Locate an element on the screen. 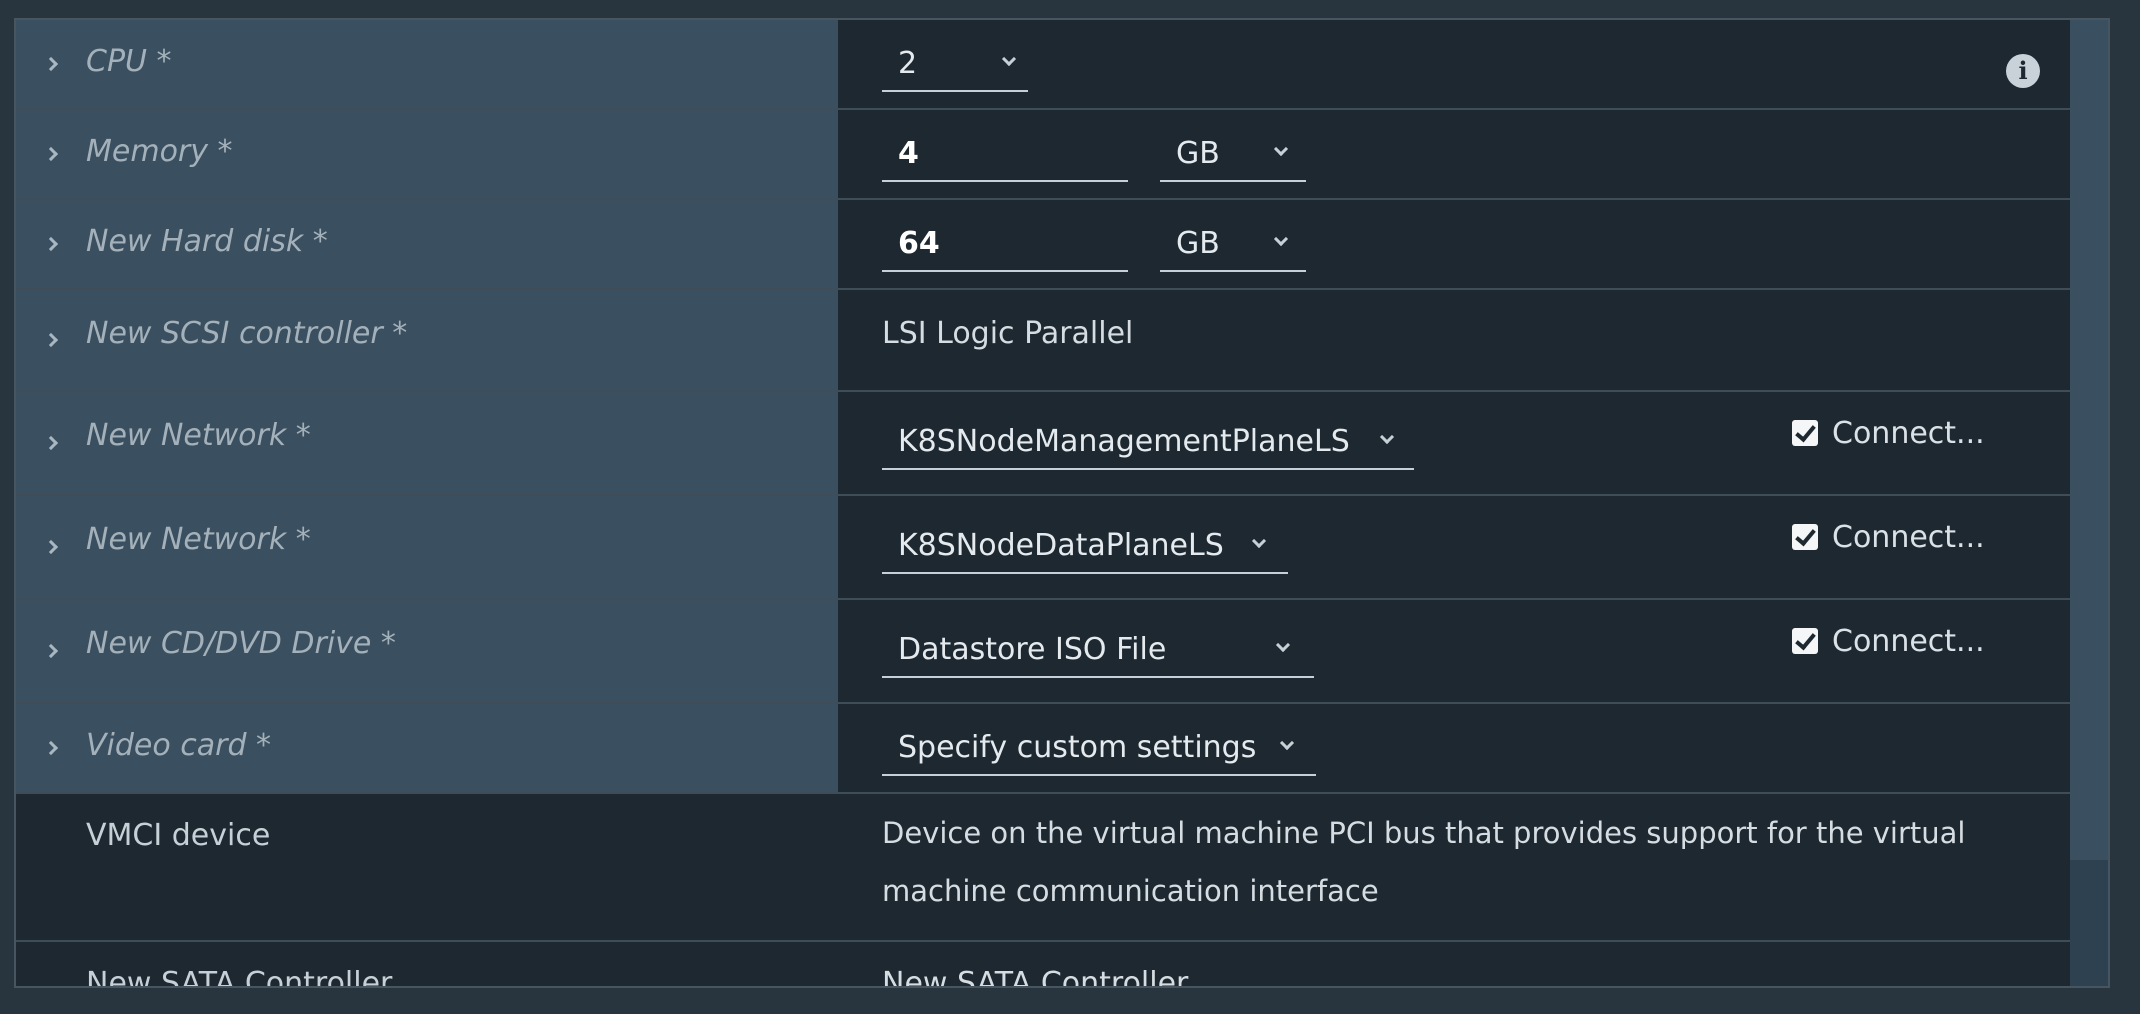 The image size is (2140, 1014). cd-dvd-source-select: Datastore ISO File is located at coordinates (1098, 652).